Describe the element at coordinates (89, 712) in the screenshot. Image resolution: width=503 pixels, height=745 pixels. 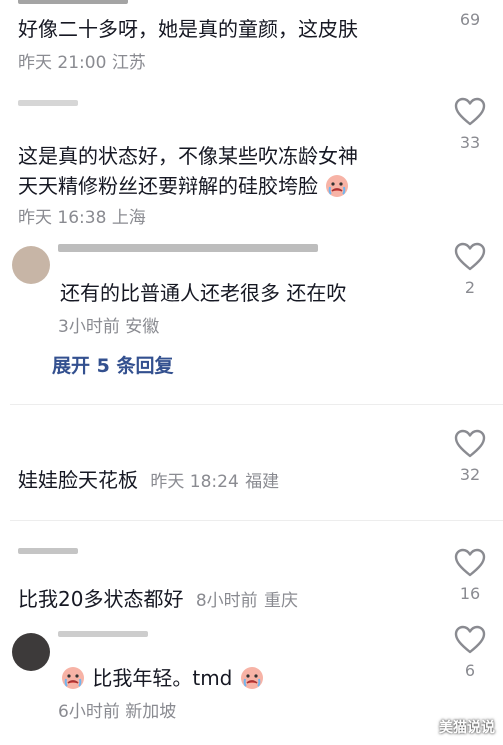
I see `reply-time: 6小时前` at that location.